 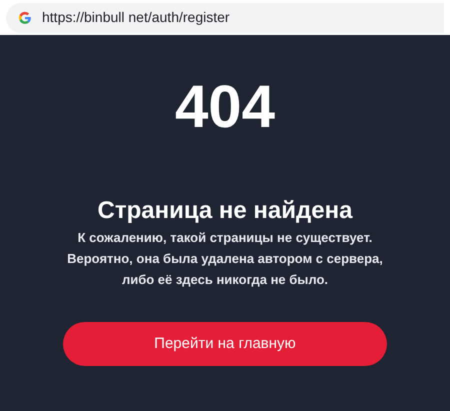 What do you see at coordinates (225, 344) in the screenshot?
I see `home-button: Перейти на главную` at bounding box center [225, 344].